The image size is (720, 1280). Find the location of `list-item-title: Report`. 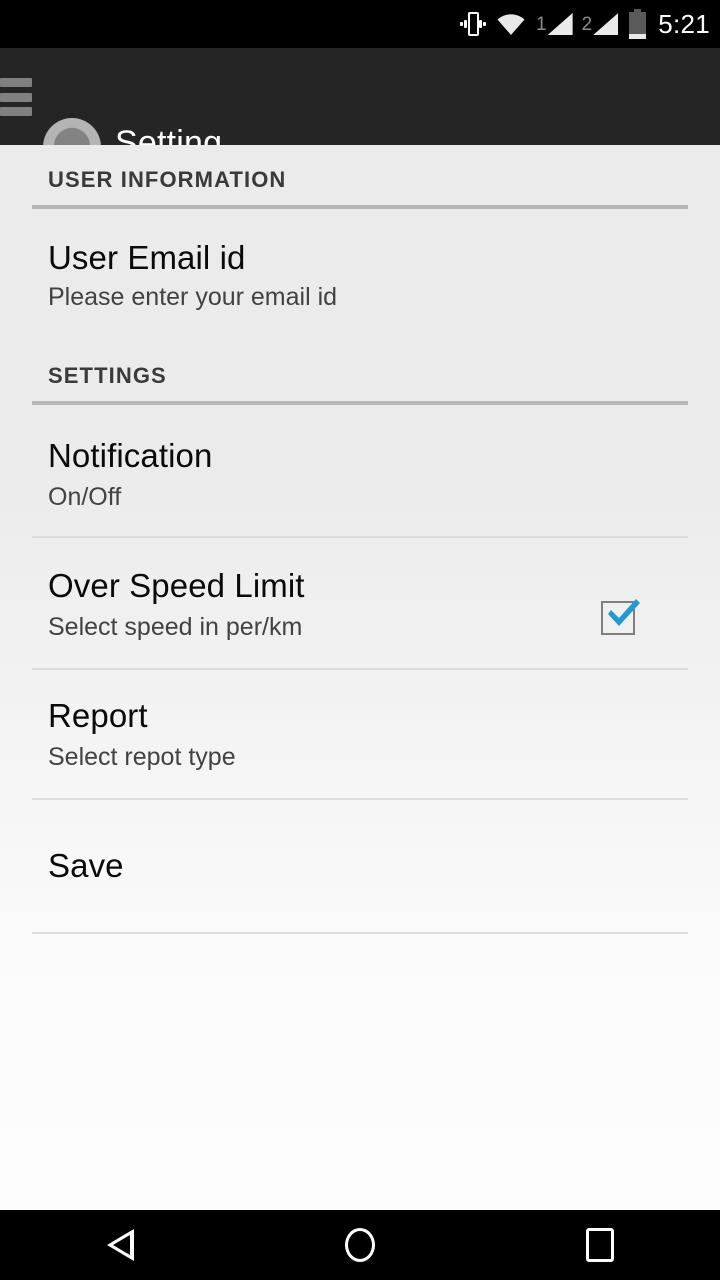

list-item-title: Report is located at coordinates (98, 715).